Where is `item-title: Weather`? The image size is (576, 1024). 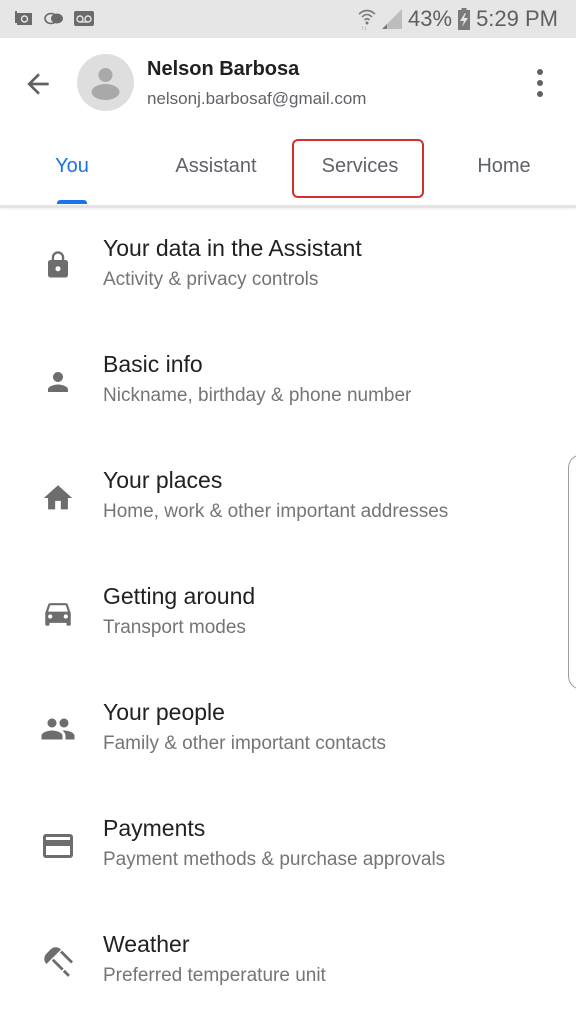 item-title: Weather is located at coordinates (146, 944).